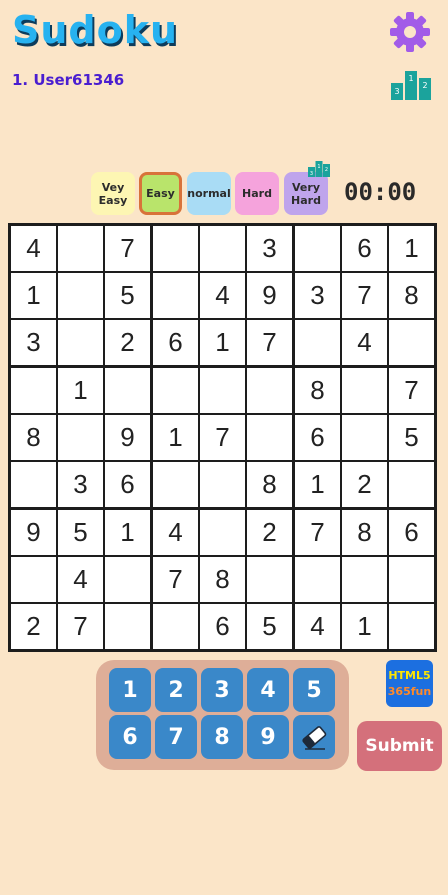 The image size is (448, 895). I want to click on key-1: 1, so click(130, 690).